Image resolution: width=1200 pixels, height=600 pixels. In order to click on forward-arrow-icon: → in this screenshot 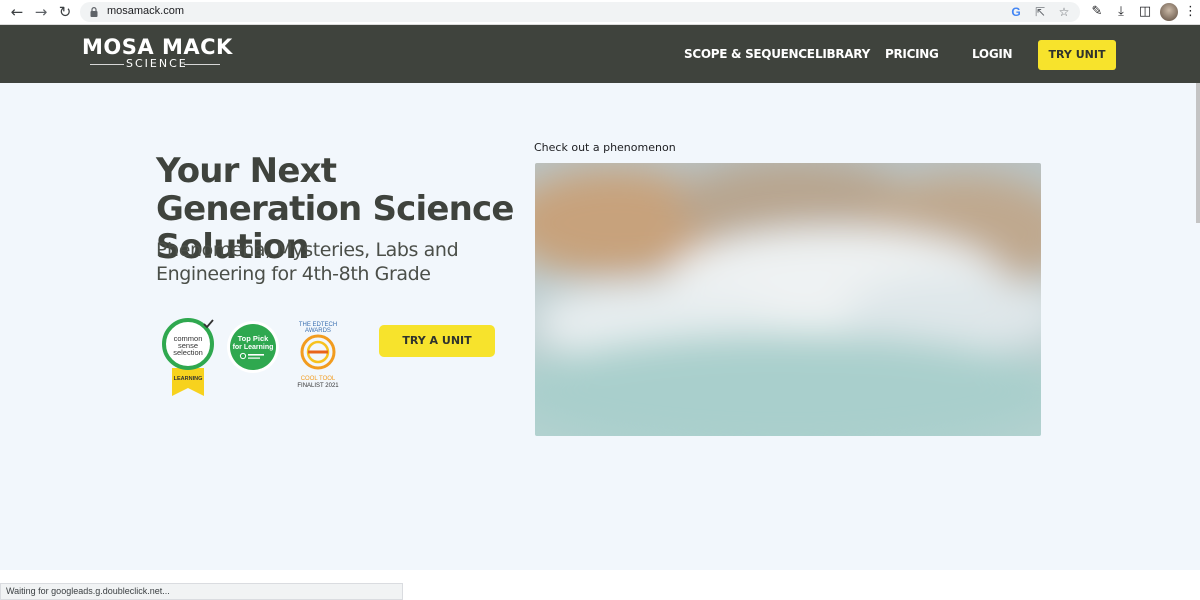, I will do `click(41, 12)`.